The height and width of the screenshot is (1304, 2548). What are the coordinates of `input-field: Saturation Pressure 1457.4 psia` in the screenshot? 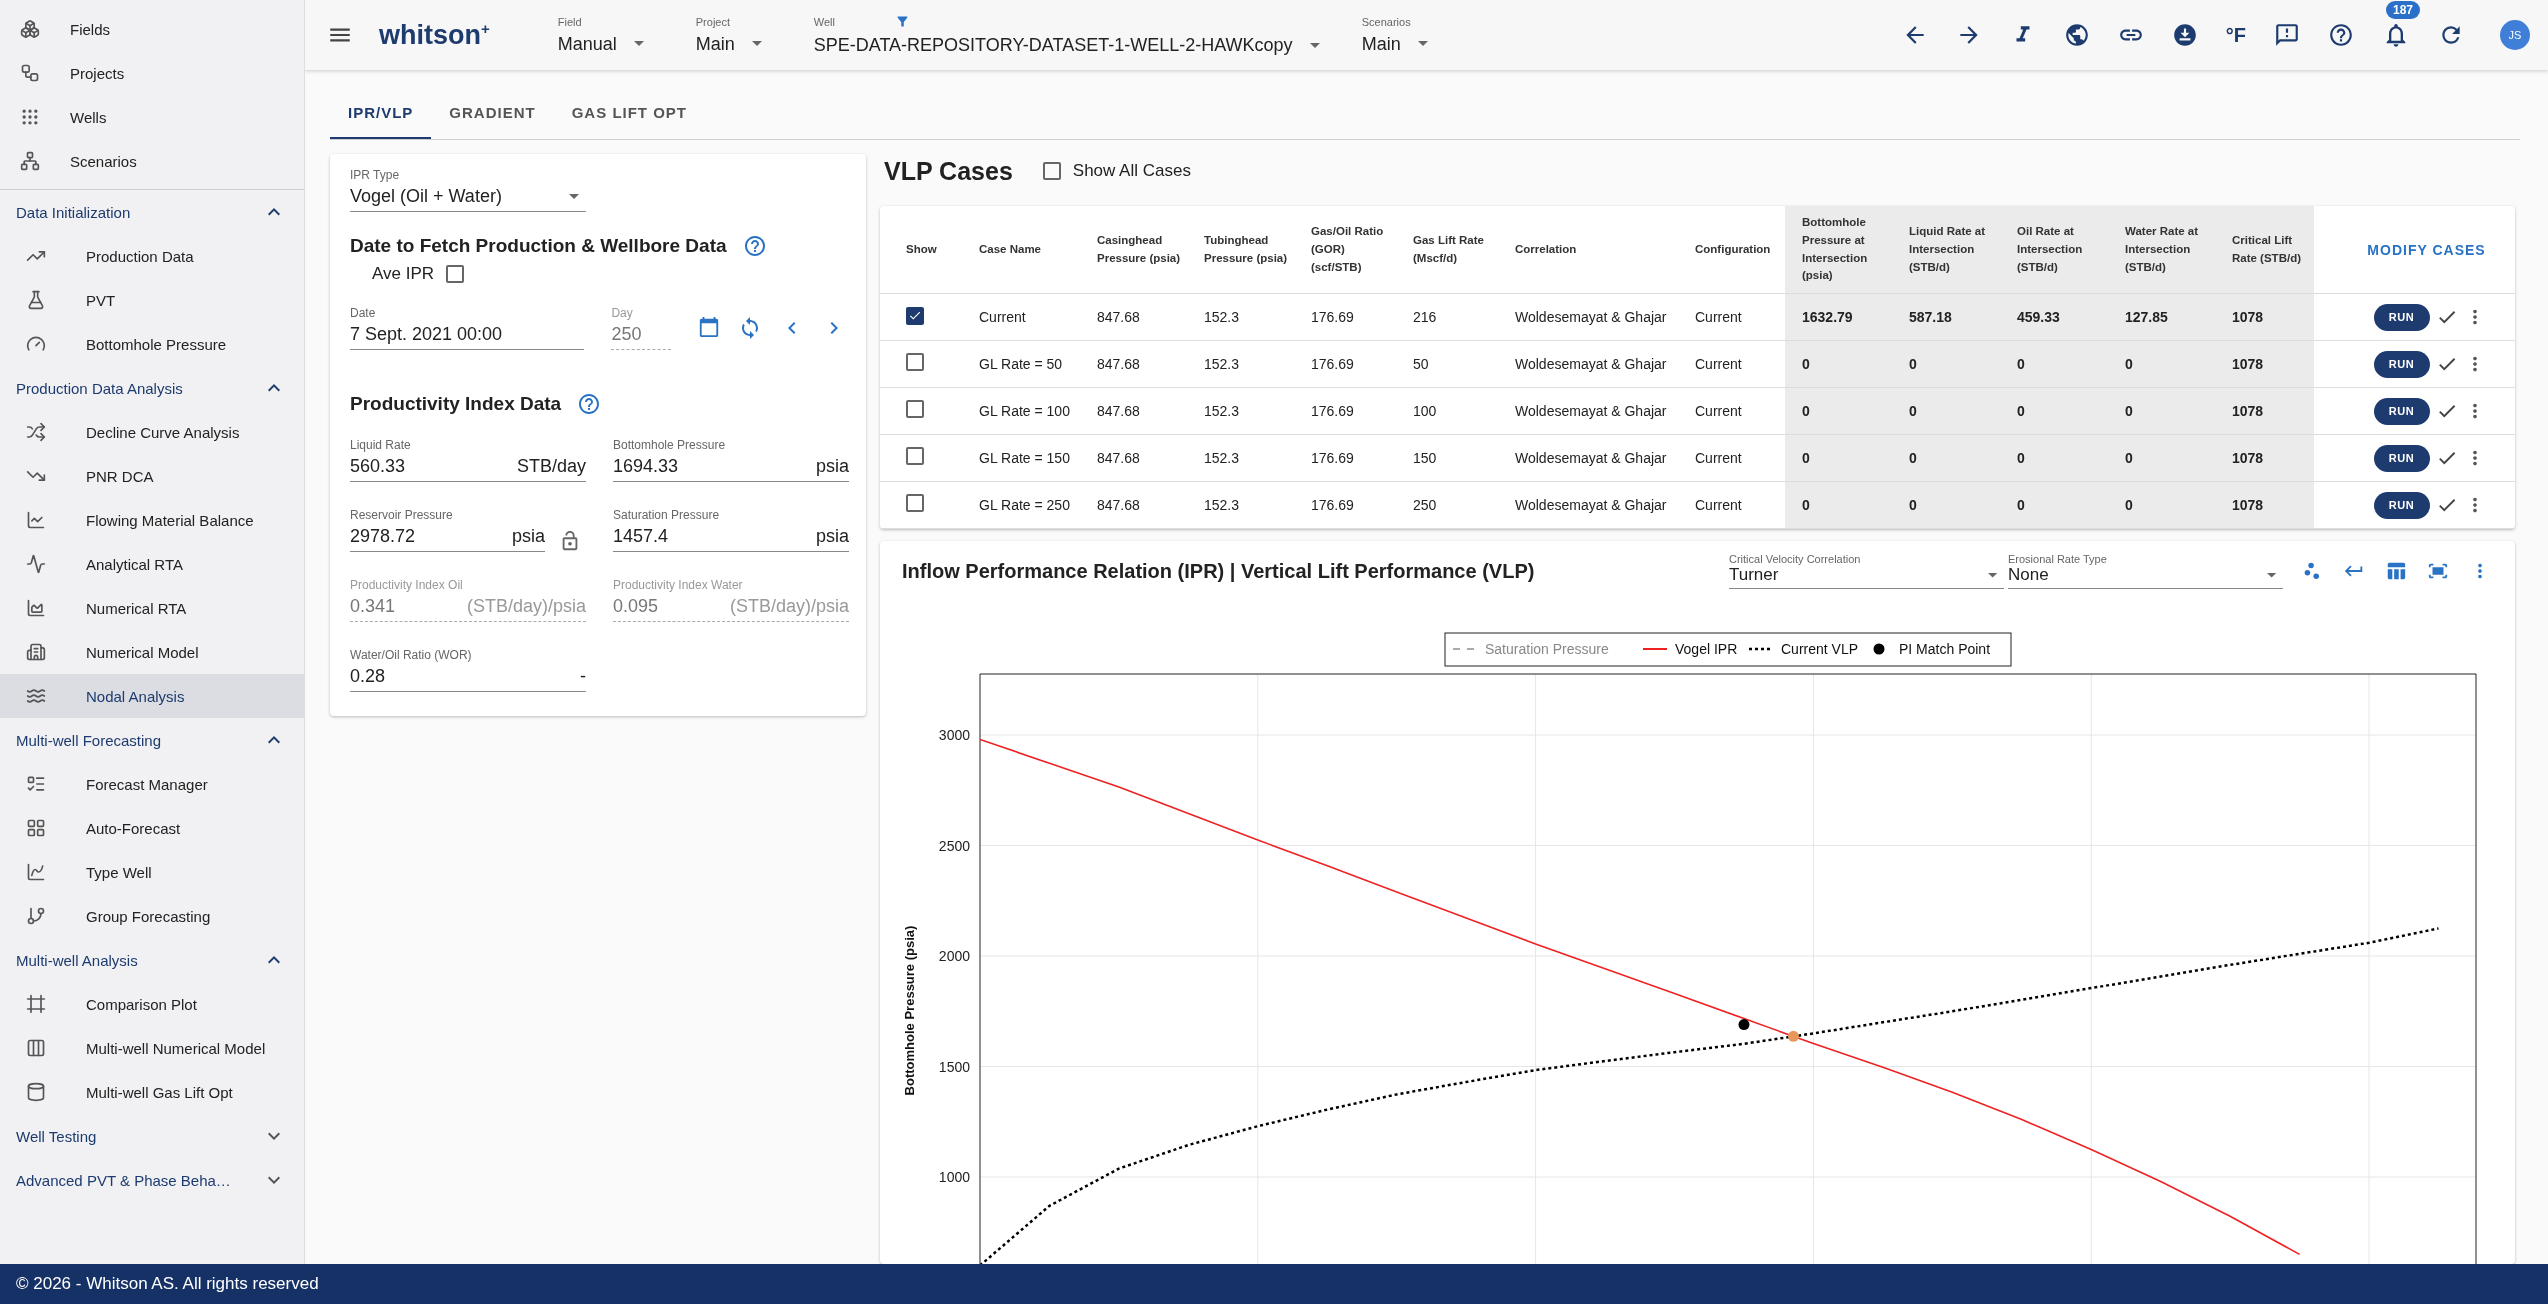 It's located at (731, 530).